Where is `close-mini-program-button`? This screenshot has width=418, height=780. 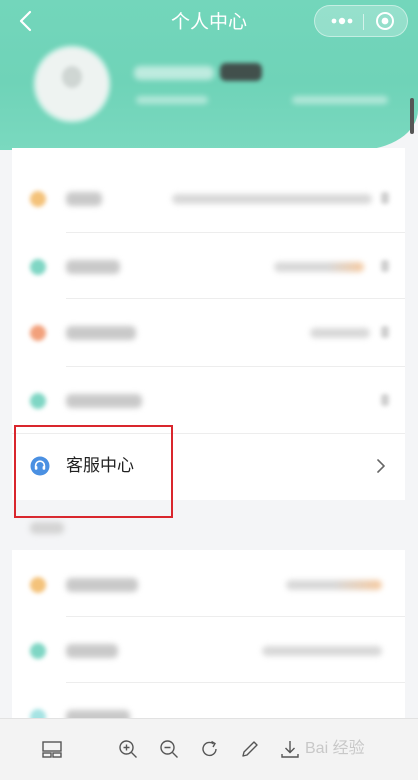
close-mini-program-button is located at coordinates (385, 21).